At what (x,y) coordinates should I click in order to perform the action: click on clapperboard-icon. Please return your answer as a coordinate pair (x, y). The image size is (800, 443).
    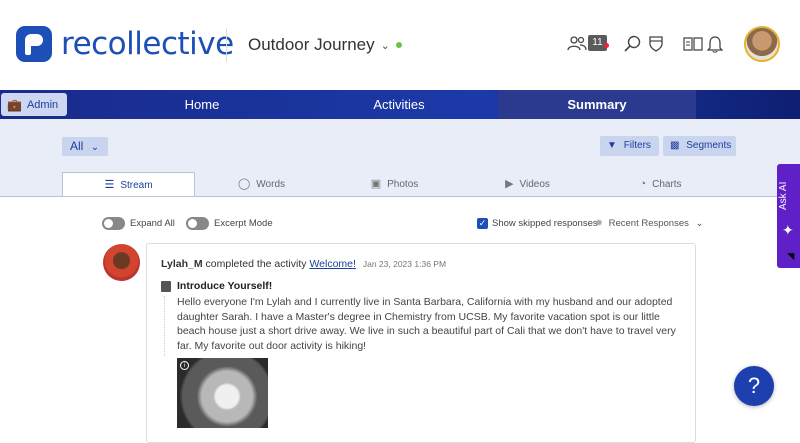
    Looking at the image, I should click on (166, 286).